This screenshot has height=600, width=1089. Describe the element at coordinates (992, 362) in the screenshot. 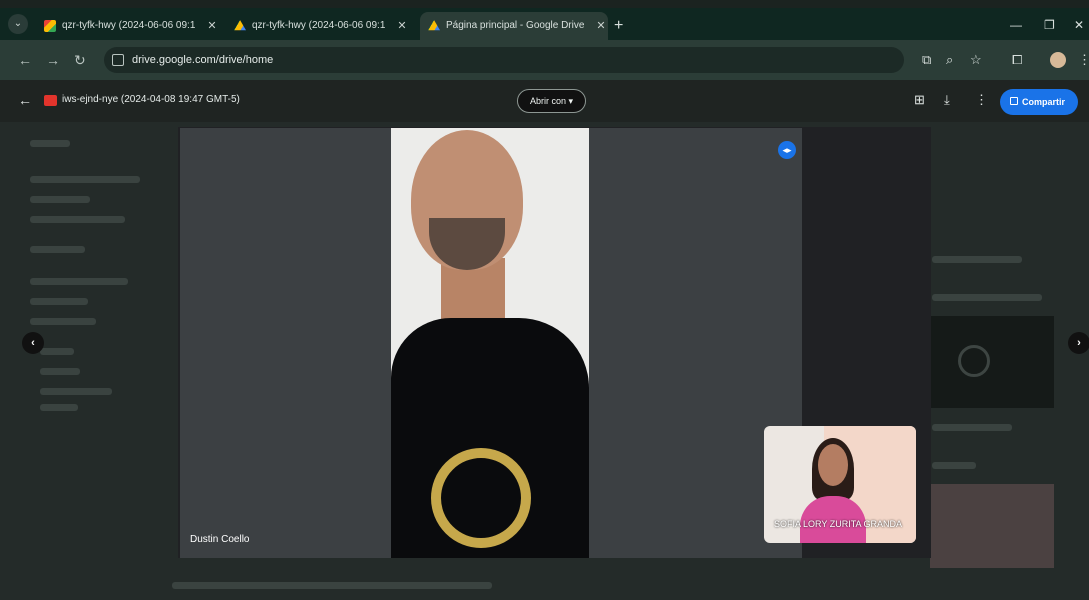

I see `ghost-video-thumbnail` at that location.